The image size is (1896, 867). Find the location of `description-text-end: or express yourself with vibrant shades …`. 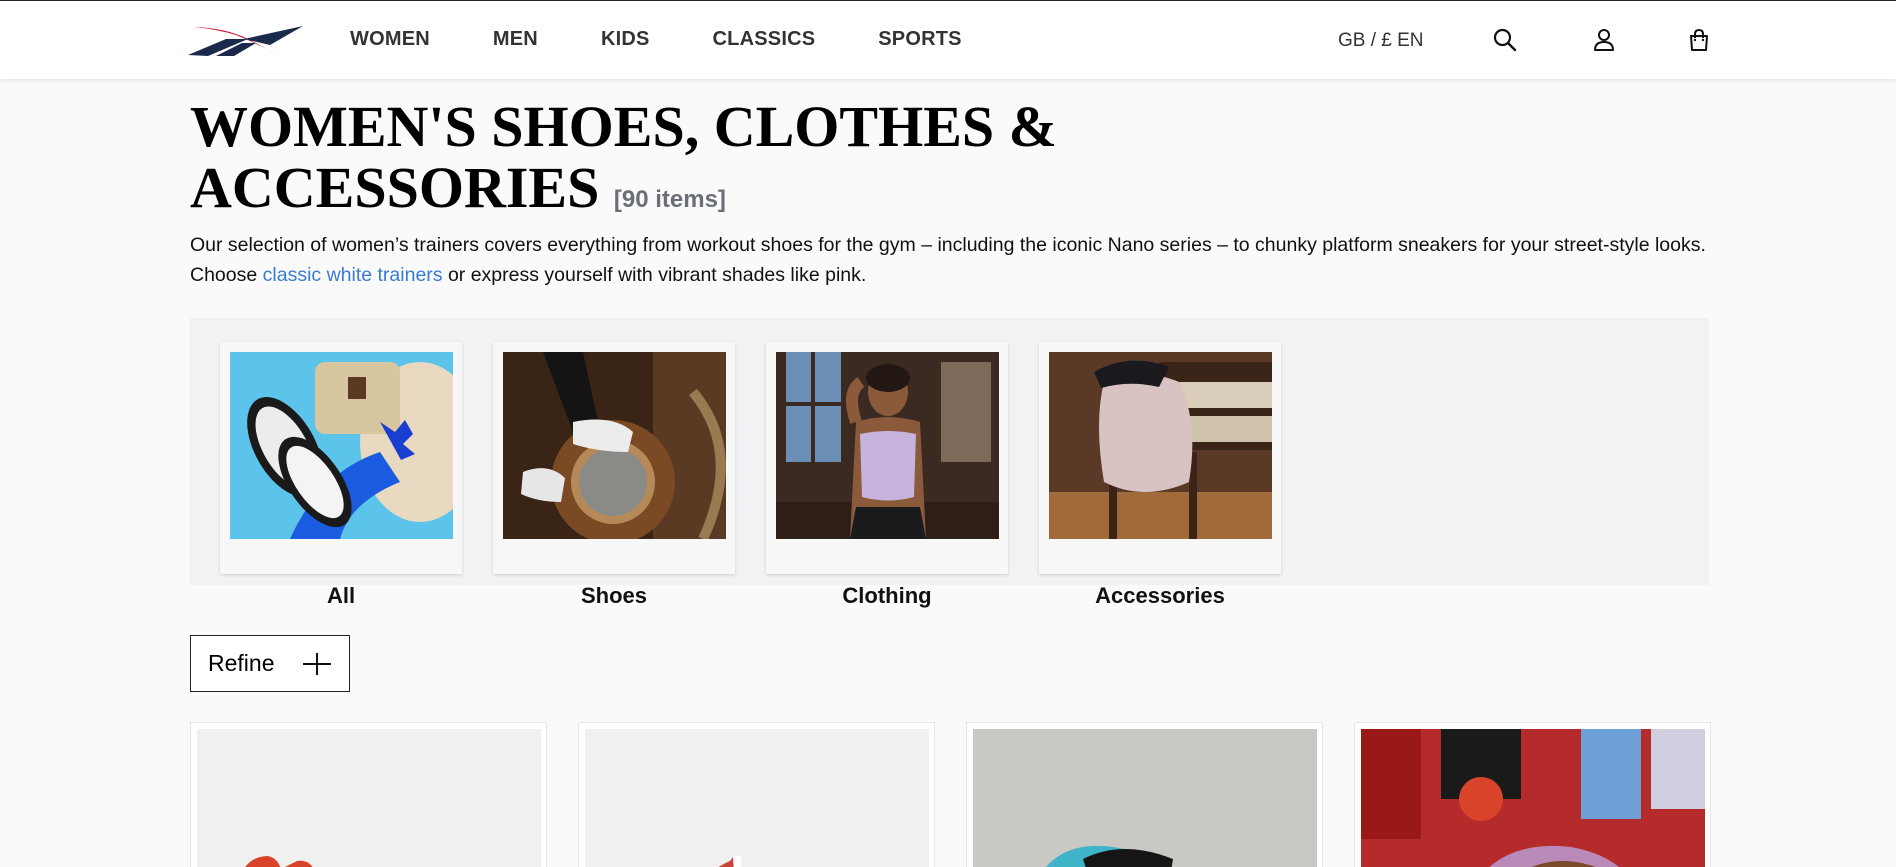

description-text-end: or express yourself with vibrant shades … is located at coordinates (654, 275).